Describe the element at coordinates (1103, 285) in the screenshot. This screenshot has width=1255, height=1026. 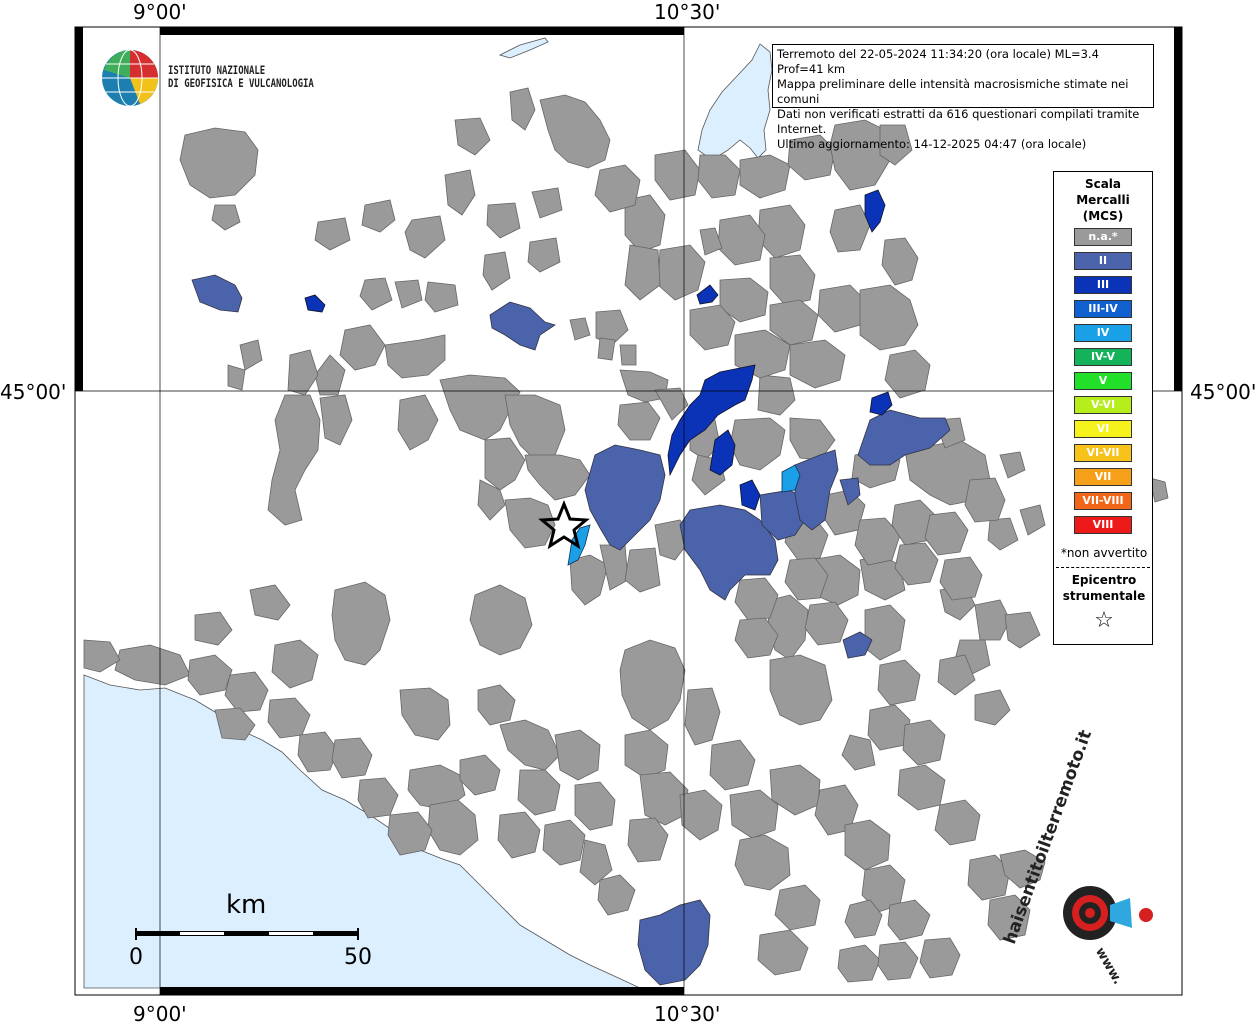
I see `legend-item: III` at that location.